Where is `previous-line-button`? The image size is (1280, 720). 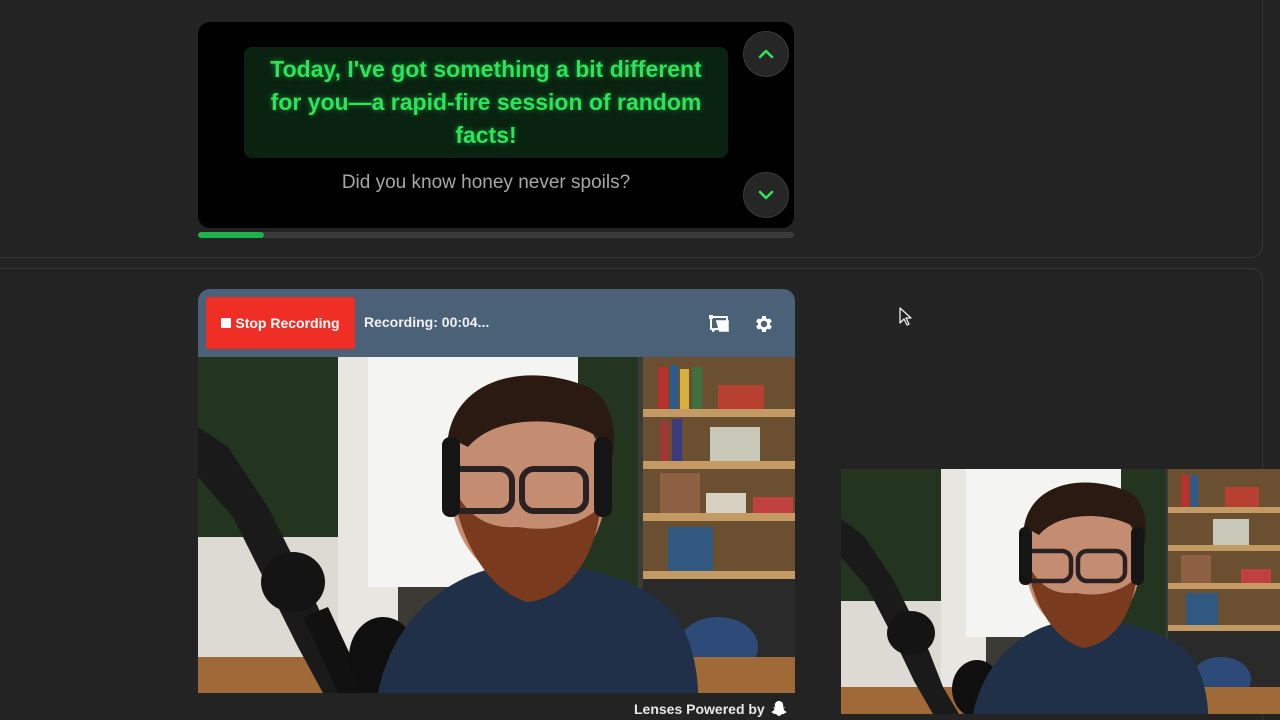 previous-line-button is located at coordinates (766, 54).